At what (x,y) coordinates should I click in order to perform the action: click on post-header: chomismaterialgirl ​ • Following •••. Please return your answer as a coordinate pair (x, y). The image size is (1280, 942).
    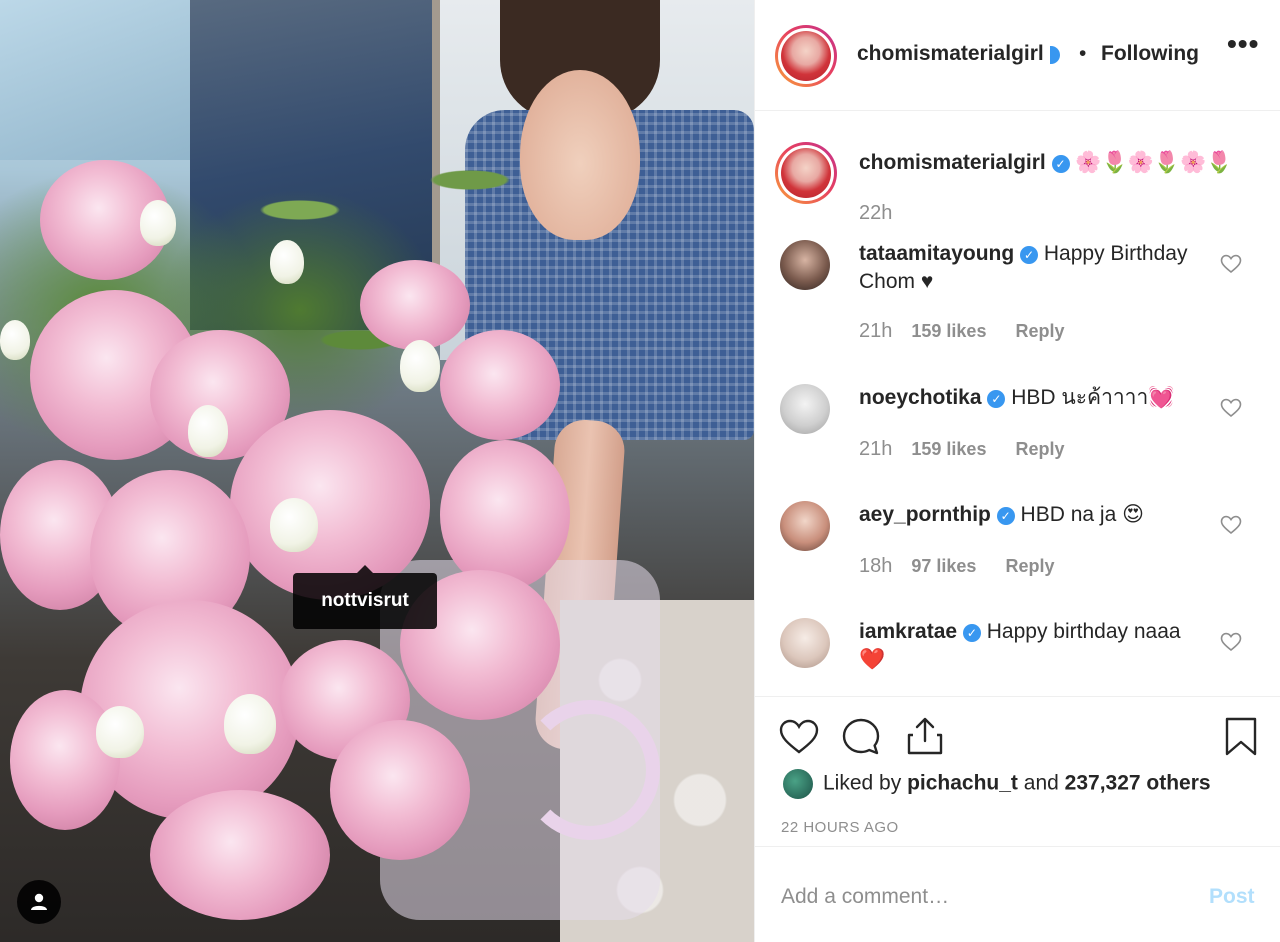
    Looking at the image, I should click on (1017, 55).